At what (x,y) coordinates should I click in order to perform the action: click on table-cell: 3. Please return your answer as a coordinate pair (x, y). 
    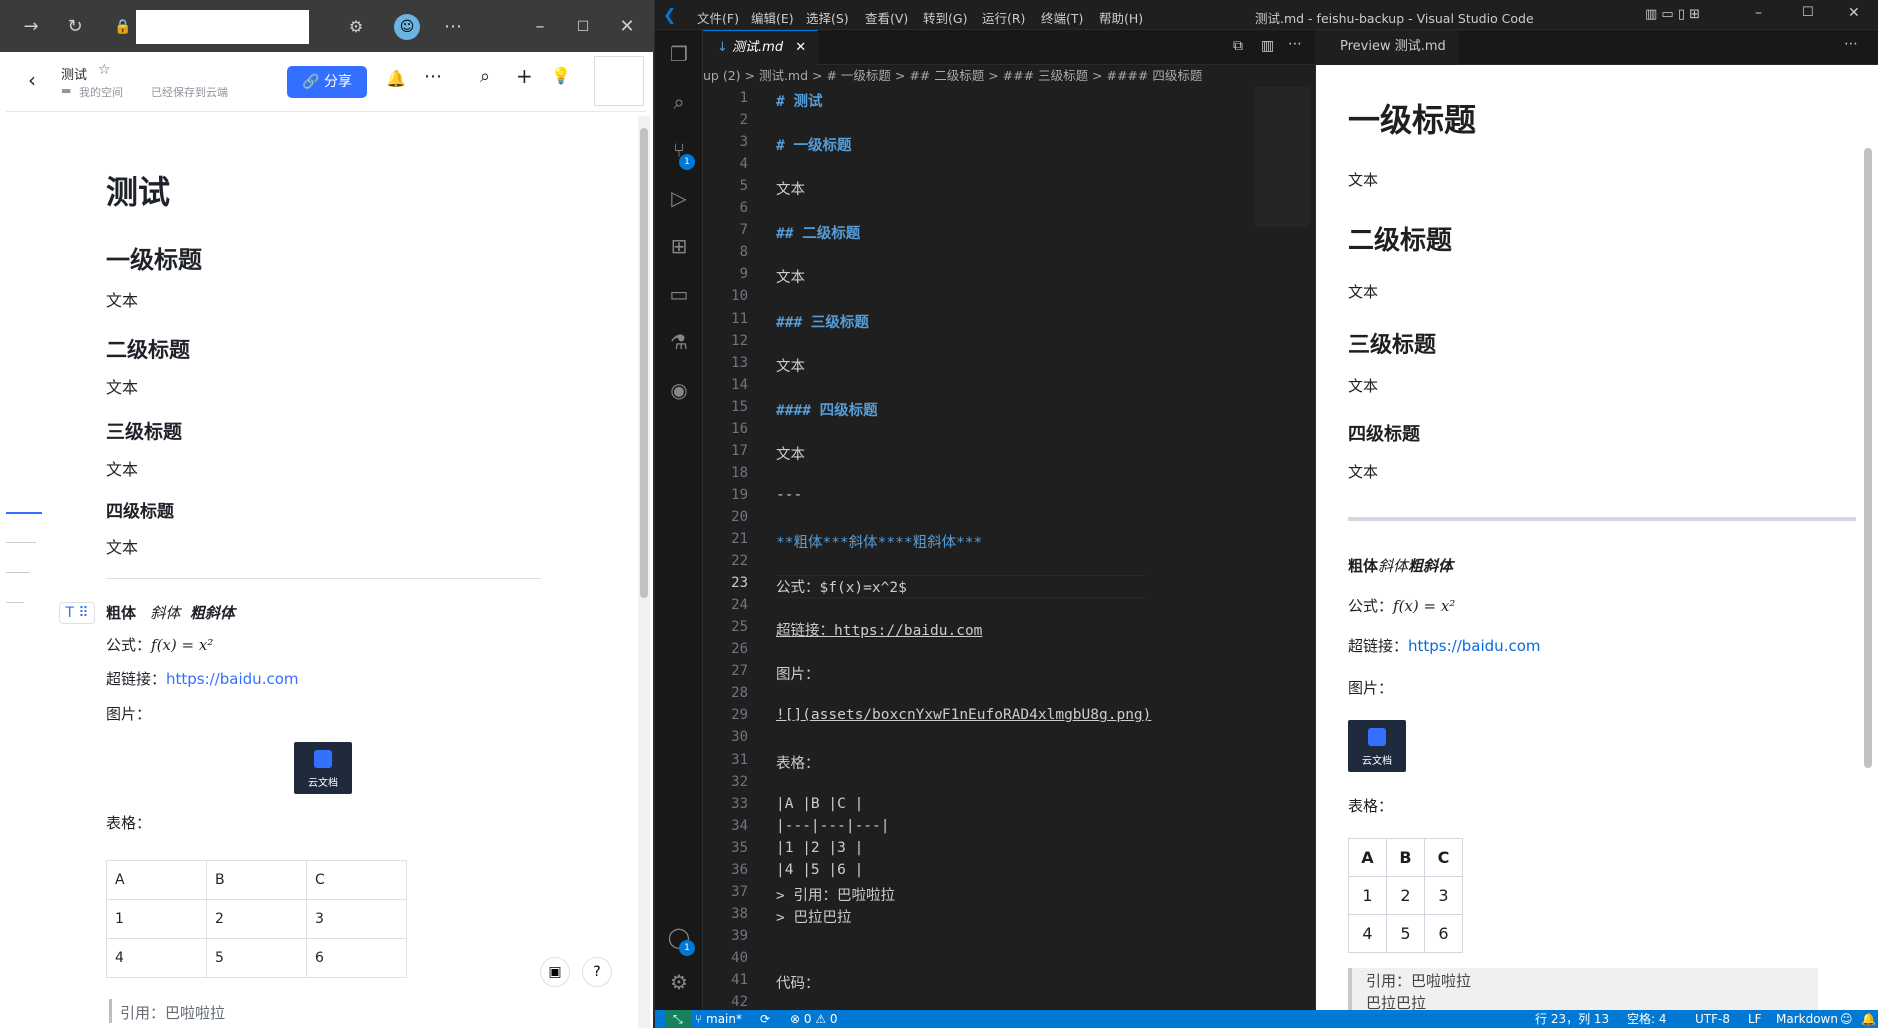
    Looking at the image, I should click on (356, 919).